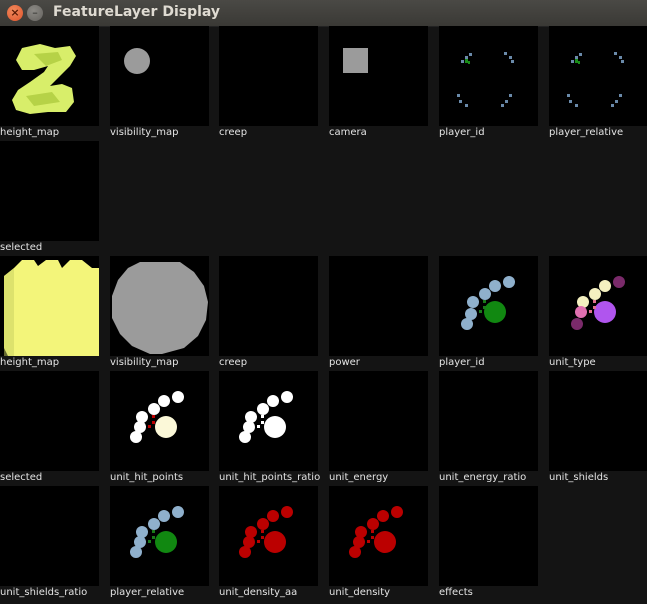 This screenshot has width=647, height=604. I want to click on visibility-map-screen-icon, so click(160, 308).